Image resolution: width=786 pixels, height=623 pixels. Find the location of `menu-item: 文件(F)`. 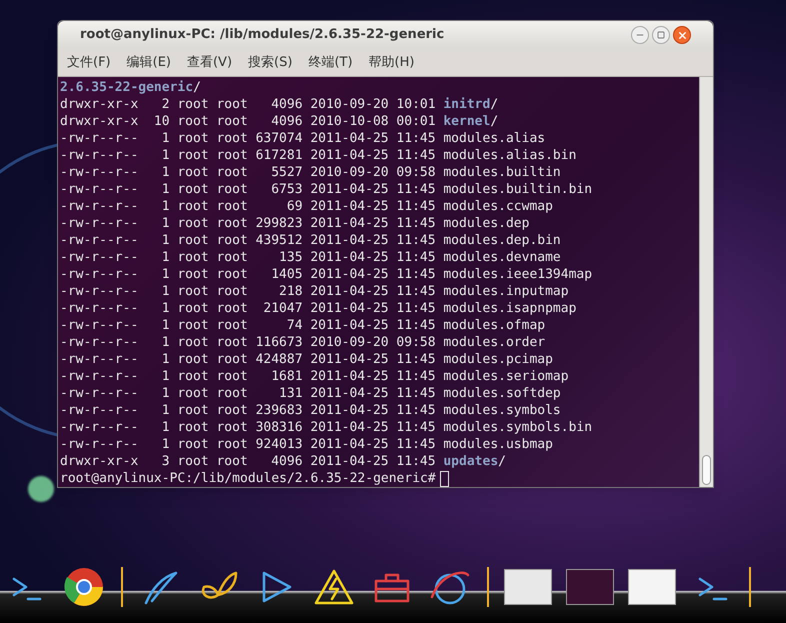

menu-item: 文件(F) is located at coordinates (89, 62).